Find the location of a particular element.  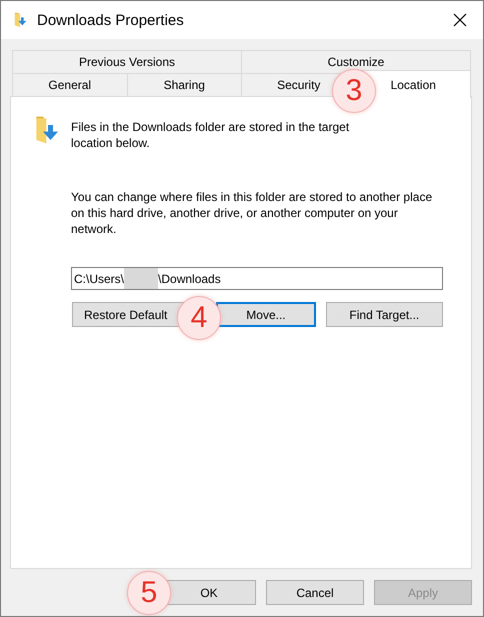

tab: Previous Versions is located at coordinates (127, 61).